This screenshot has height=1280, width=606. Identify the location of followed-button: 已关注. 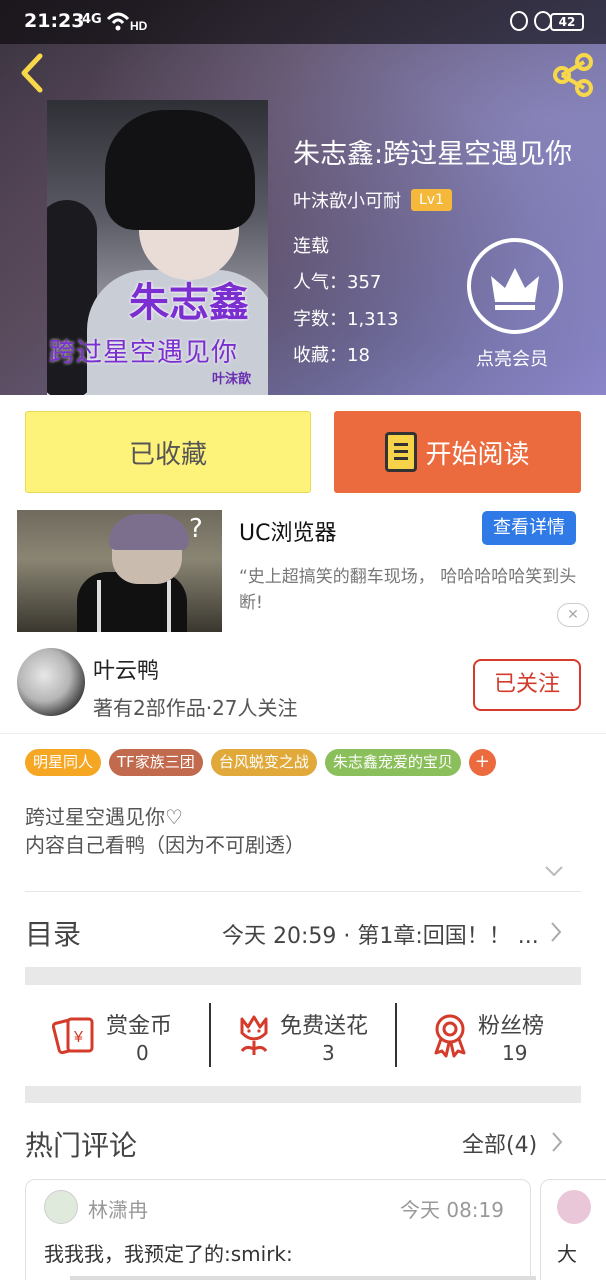
(527, 685).